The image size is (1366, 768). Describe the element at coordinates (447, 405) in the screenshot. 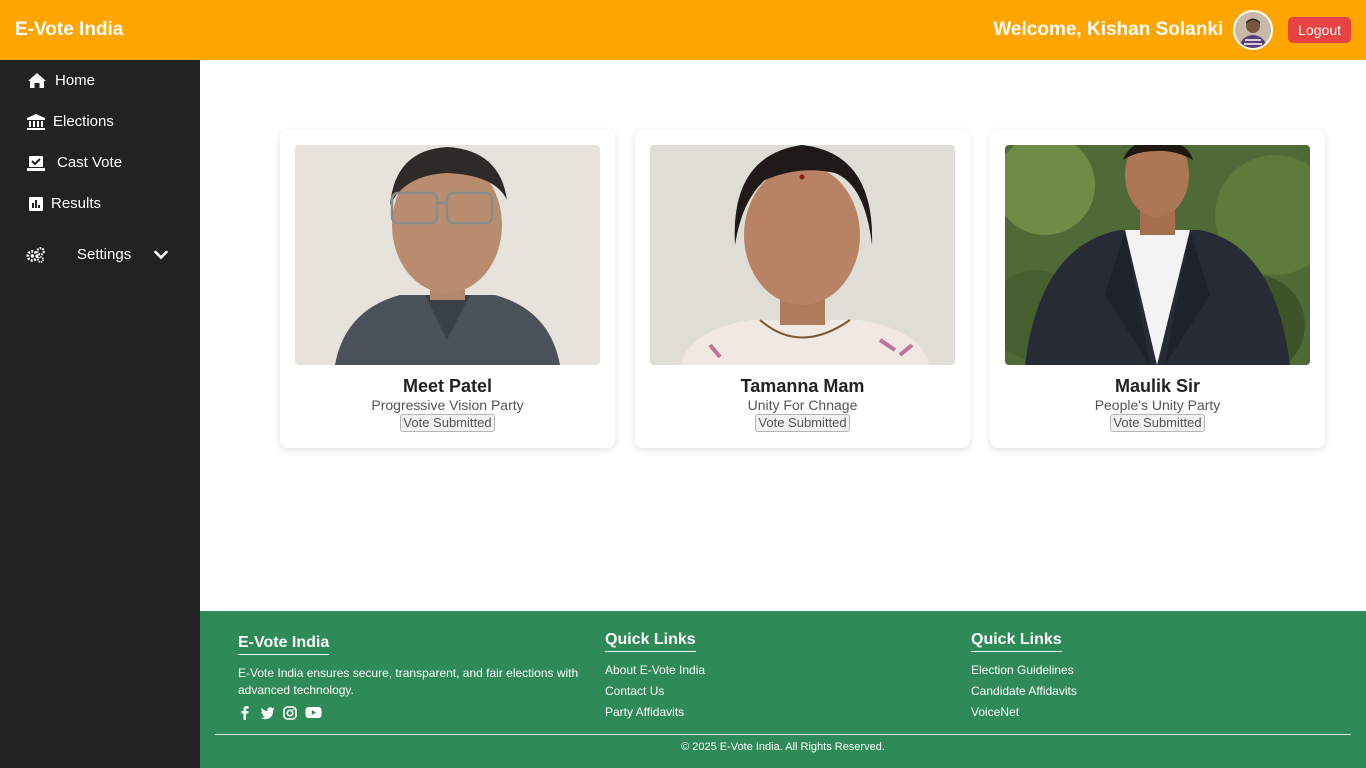

I see `candidate-party: Progressive Vision Party` at that location.